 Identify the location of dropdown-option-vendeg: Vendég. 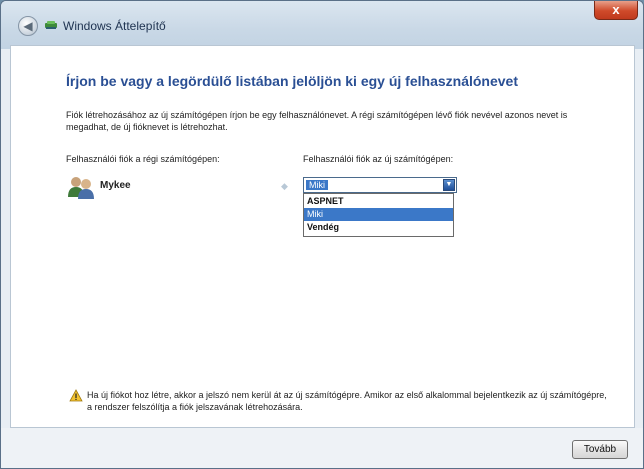
(378, 227).